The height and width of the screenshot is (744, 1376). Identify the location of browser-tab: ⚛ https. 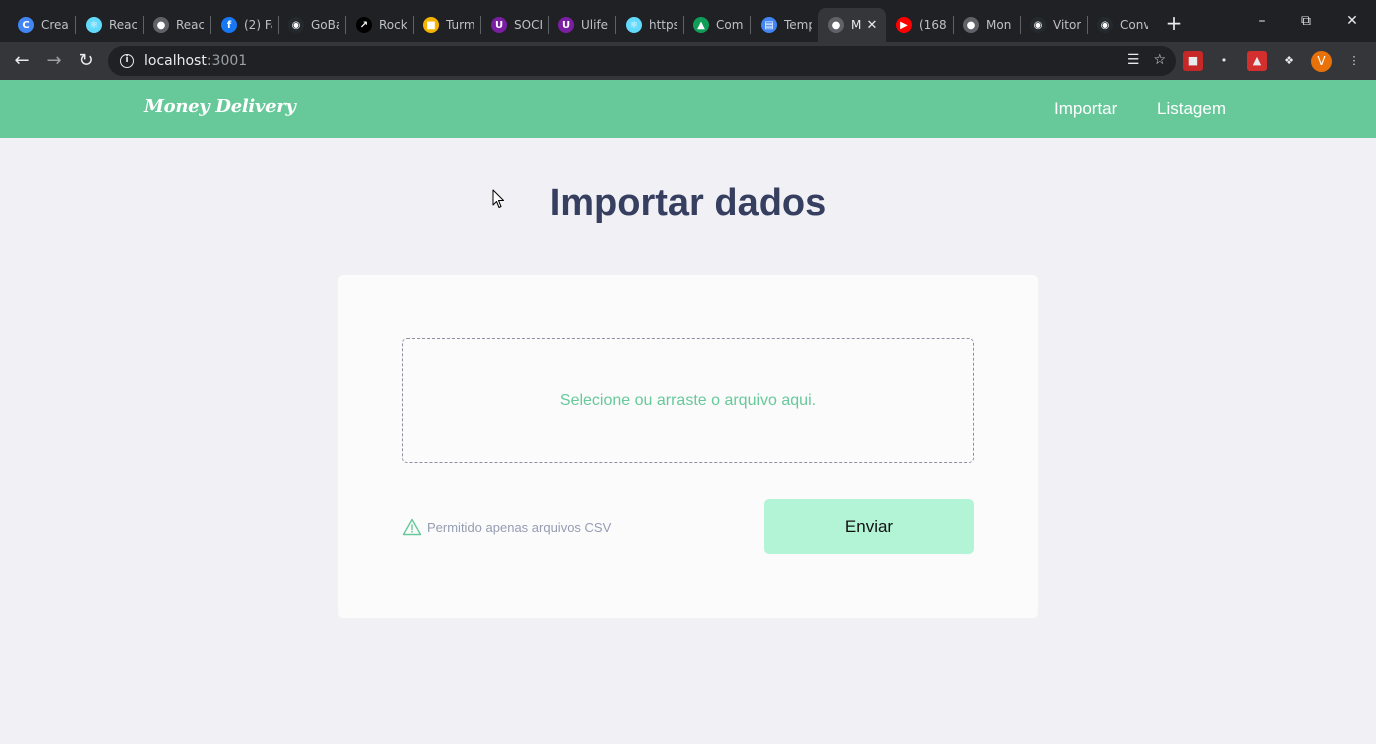
(649, 25).